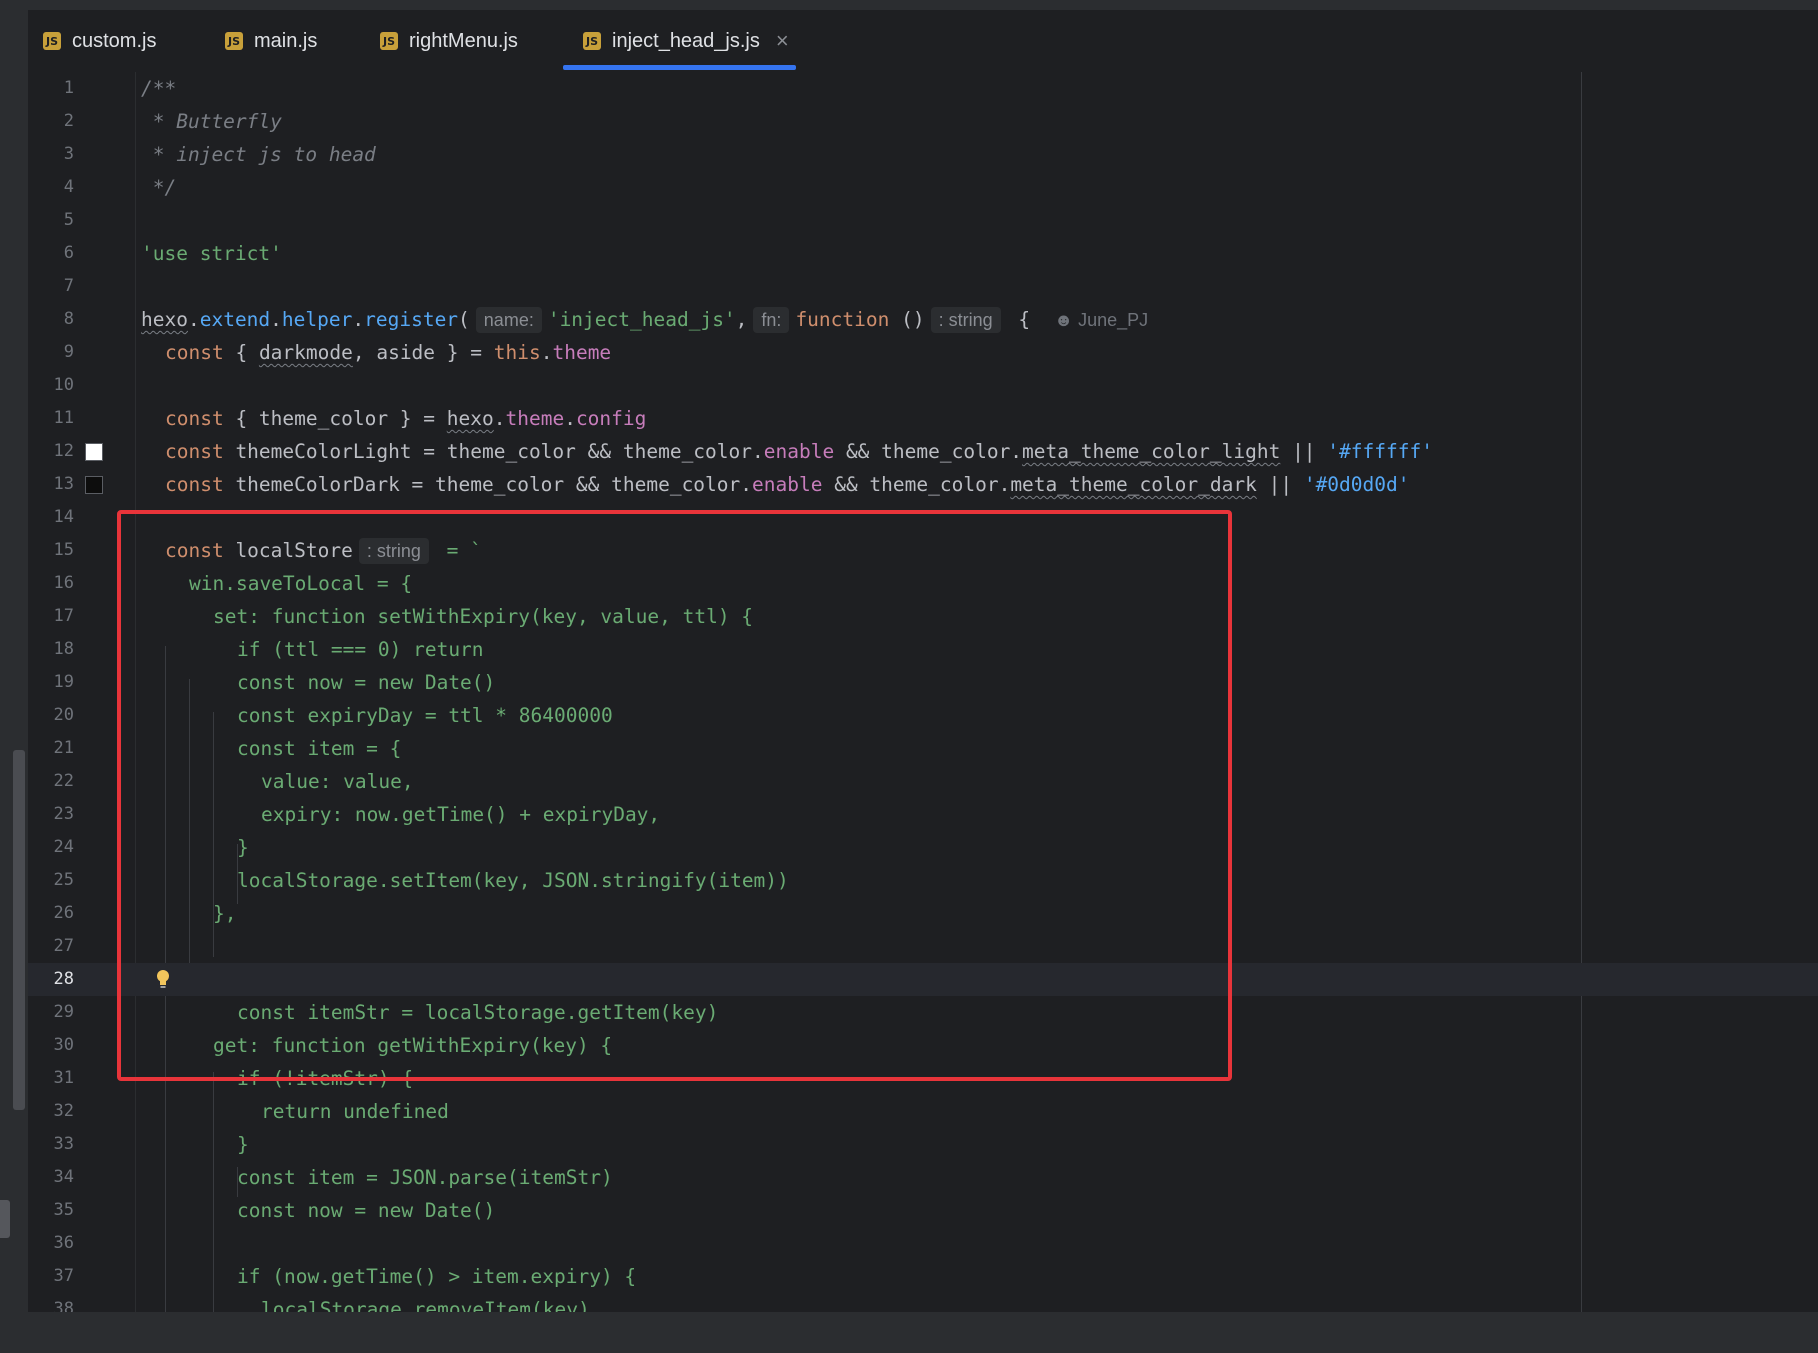 The width and height of the screenshot is (1818, 1353). I want to click on code-line: 35 const now = new Date(), so click(923, 1210).